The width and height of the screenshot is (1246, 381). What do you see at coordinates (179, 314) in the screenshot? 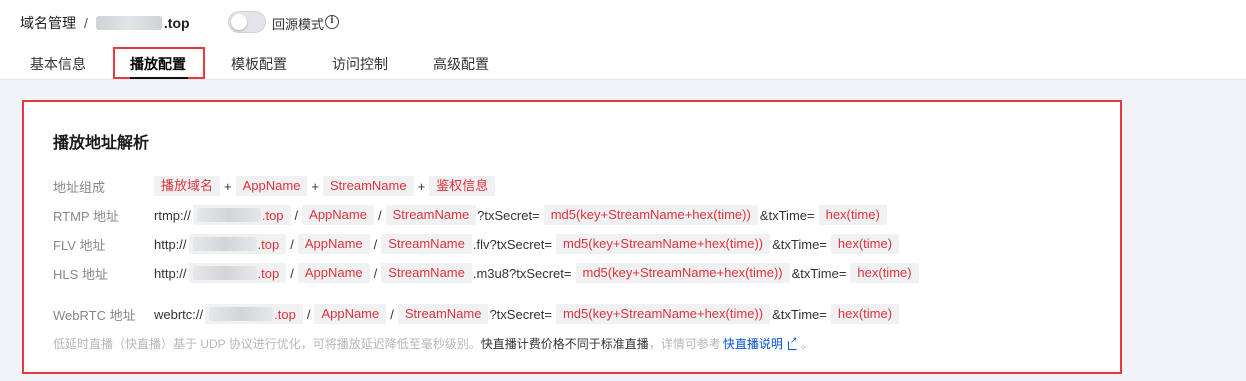
I see `webrtc-scheme: webrtc://` at bounding box center [179, 314].